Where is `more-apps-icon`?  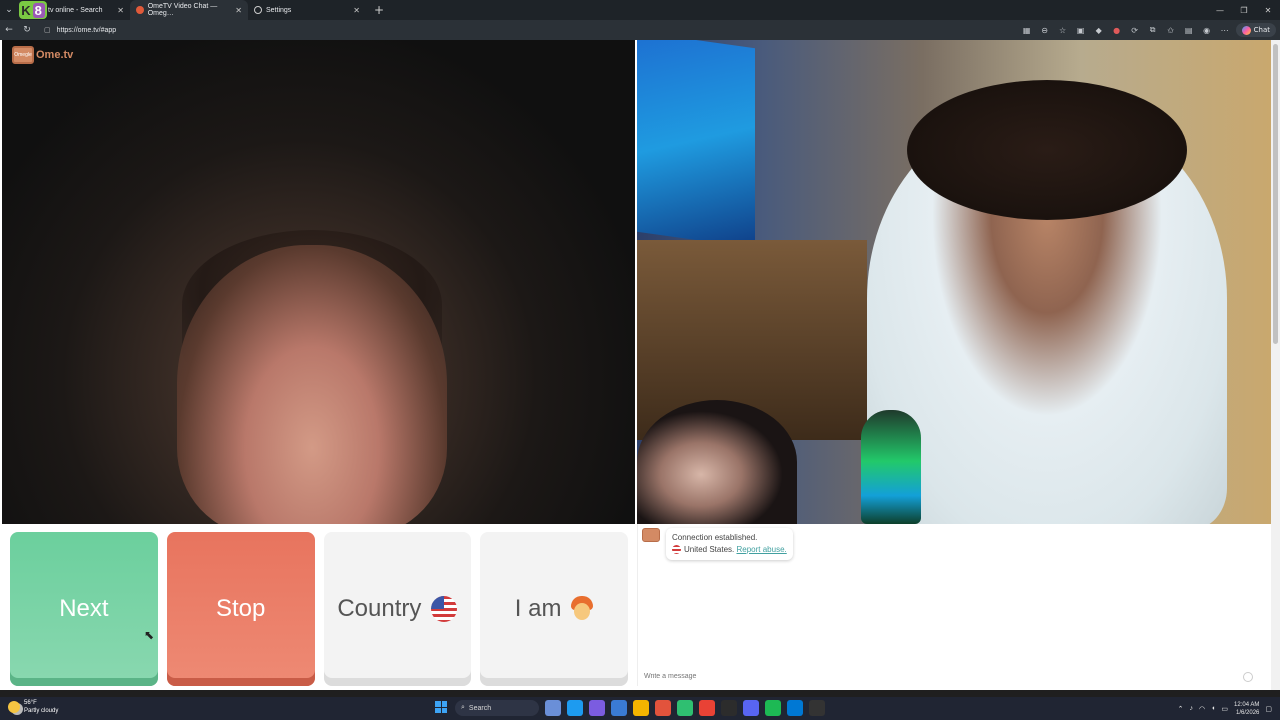 more-apps-icon is located at coordinates (817, 708).